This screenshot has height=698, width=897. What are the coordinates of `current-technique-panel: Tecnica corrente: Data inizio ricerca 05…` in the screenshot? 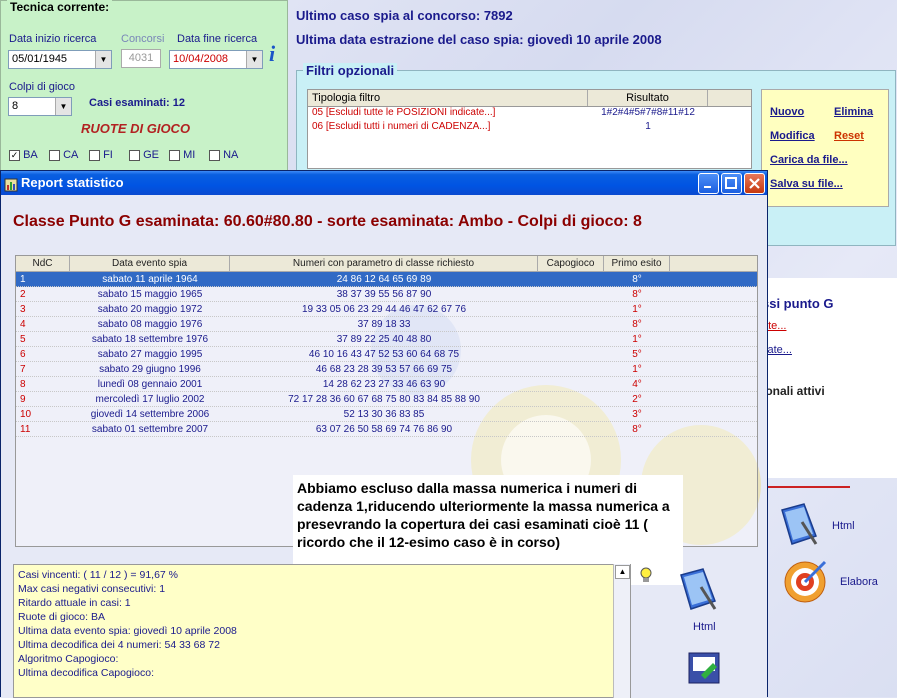 It's located at (144, 86).